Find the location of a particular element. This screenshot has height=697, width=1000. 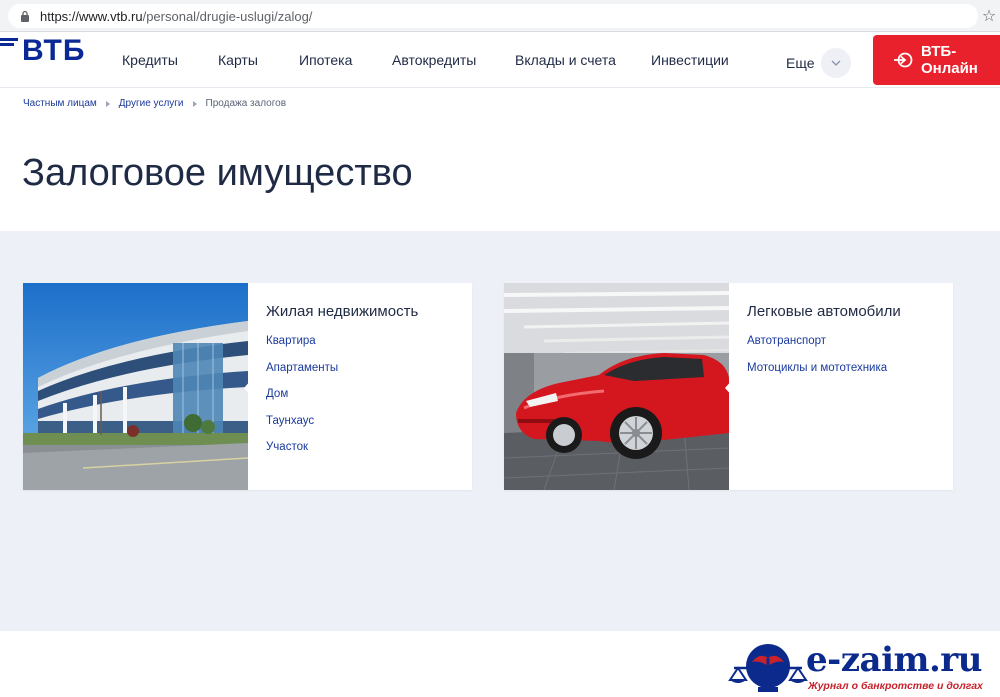

more-menu-button: Еще is located at coordinates (818, 63).